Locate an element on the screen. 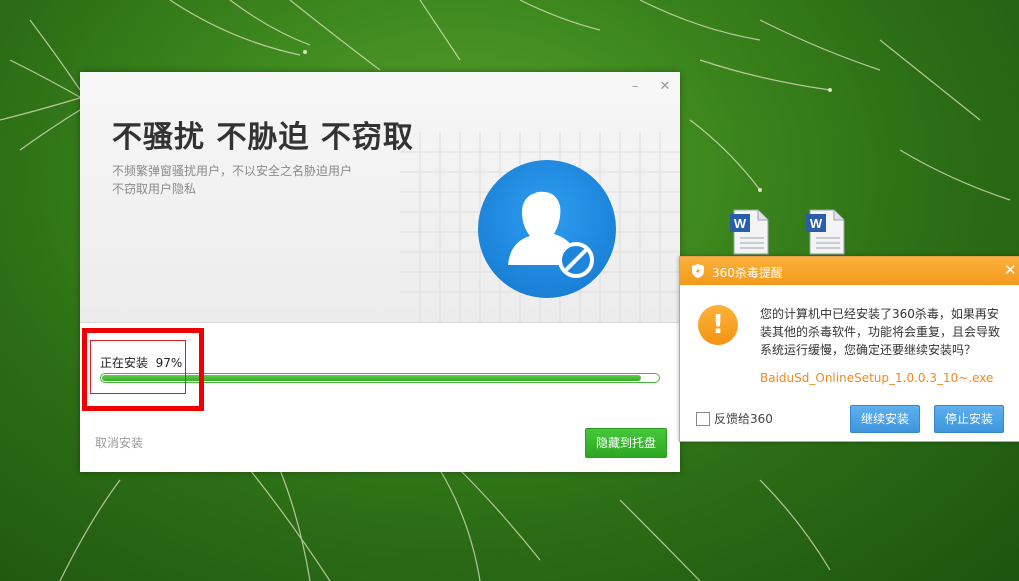 This screenshot has height=581, width=1019. alert-header: 360杀毒提醒 ✕ is located at coordinates (849, 271).